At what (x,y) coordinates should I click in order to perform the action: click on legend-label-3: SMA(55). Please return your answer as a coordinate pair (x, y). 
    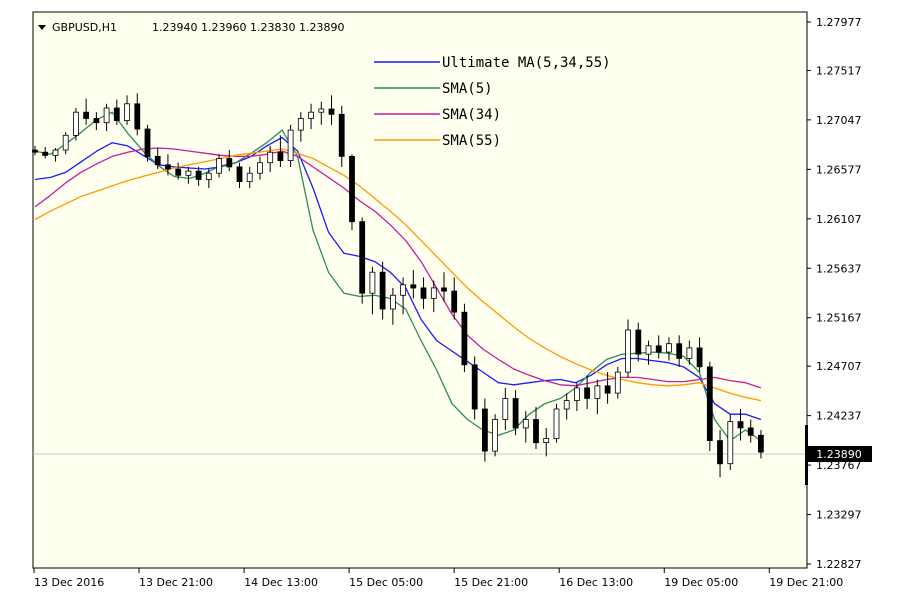
    Looking at the image, I should click on (471, 141).